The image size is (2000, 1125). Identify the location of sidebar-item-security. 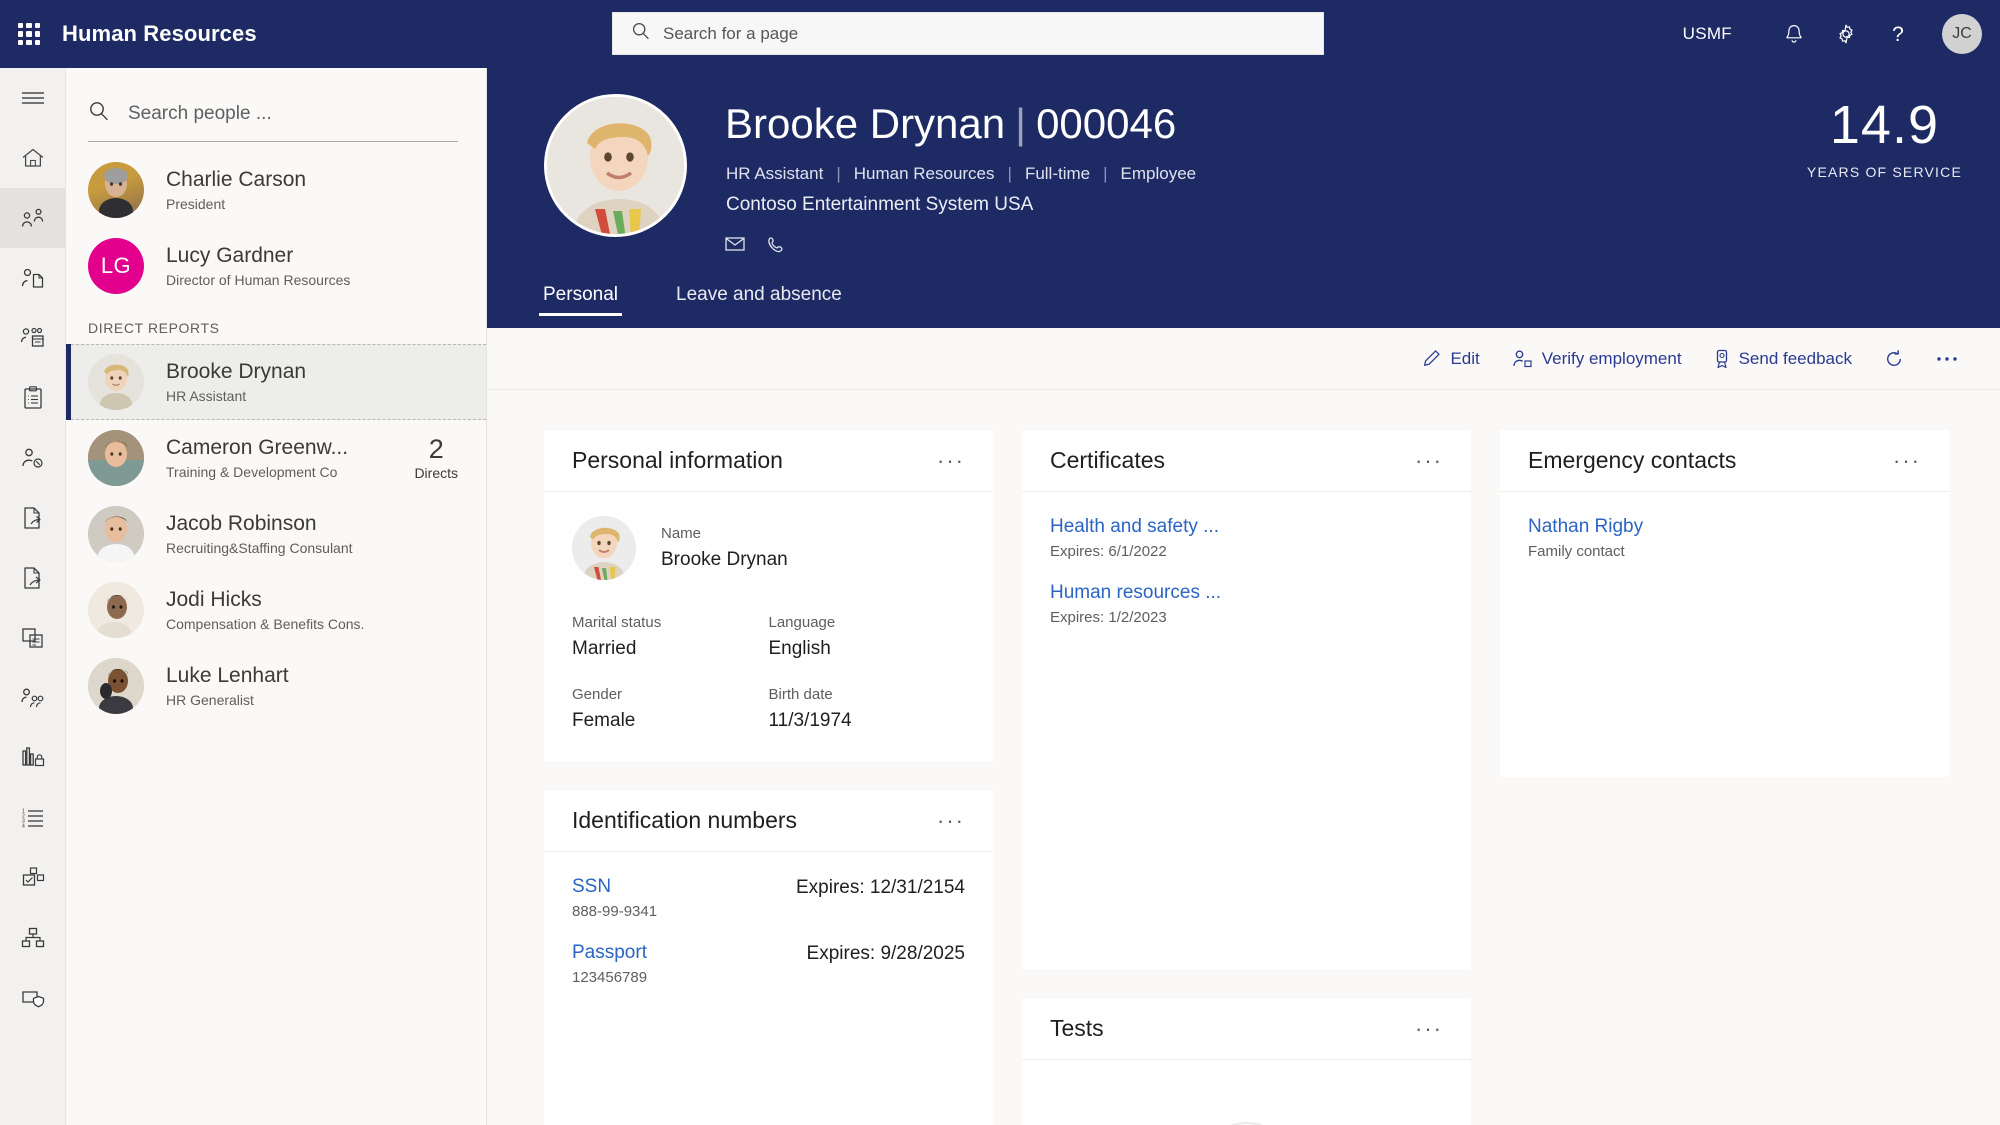
(33, 998).